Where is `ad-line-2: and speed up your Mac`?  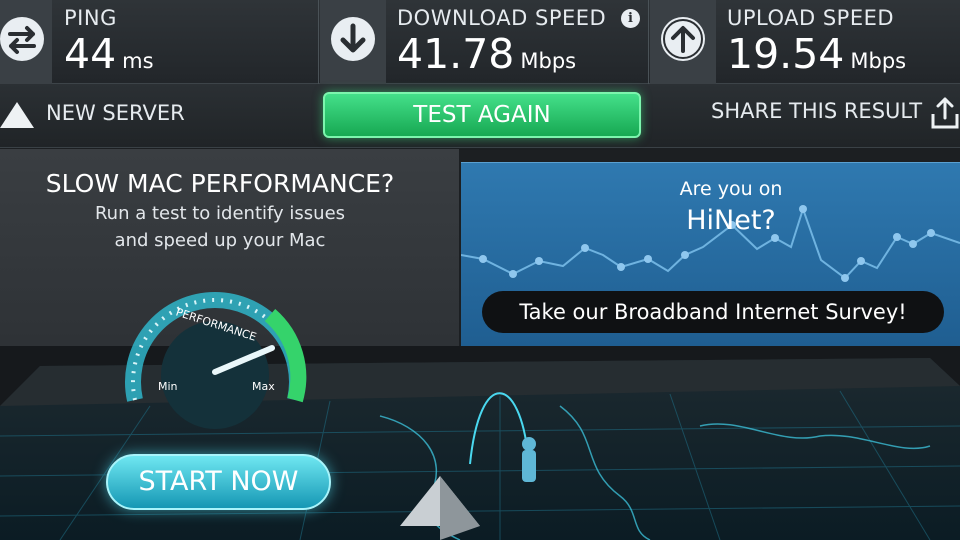
ad-line-2: and speed up your Mac is located at coordinates (220, 240).